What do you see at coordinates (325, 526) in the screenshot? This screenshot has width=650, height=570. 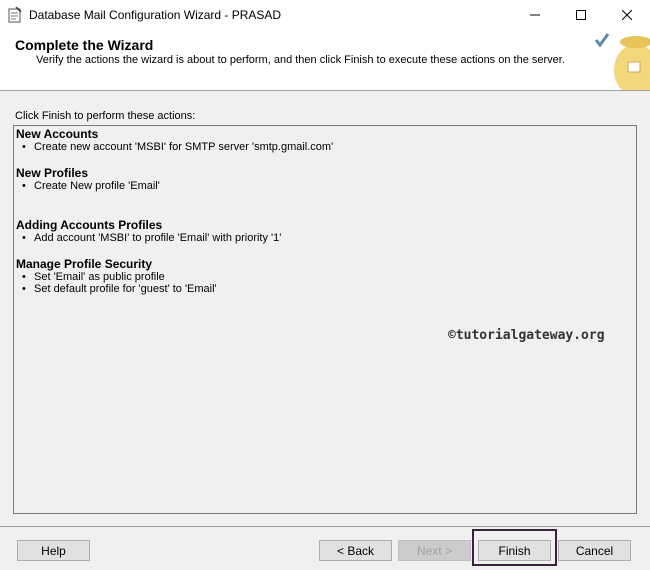 I see `separator` at bounding box center [325, 526].